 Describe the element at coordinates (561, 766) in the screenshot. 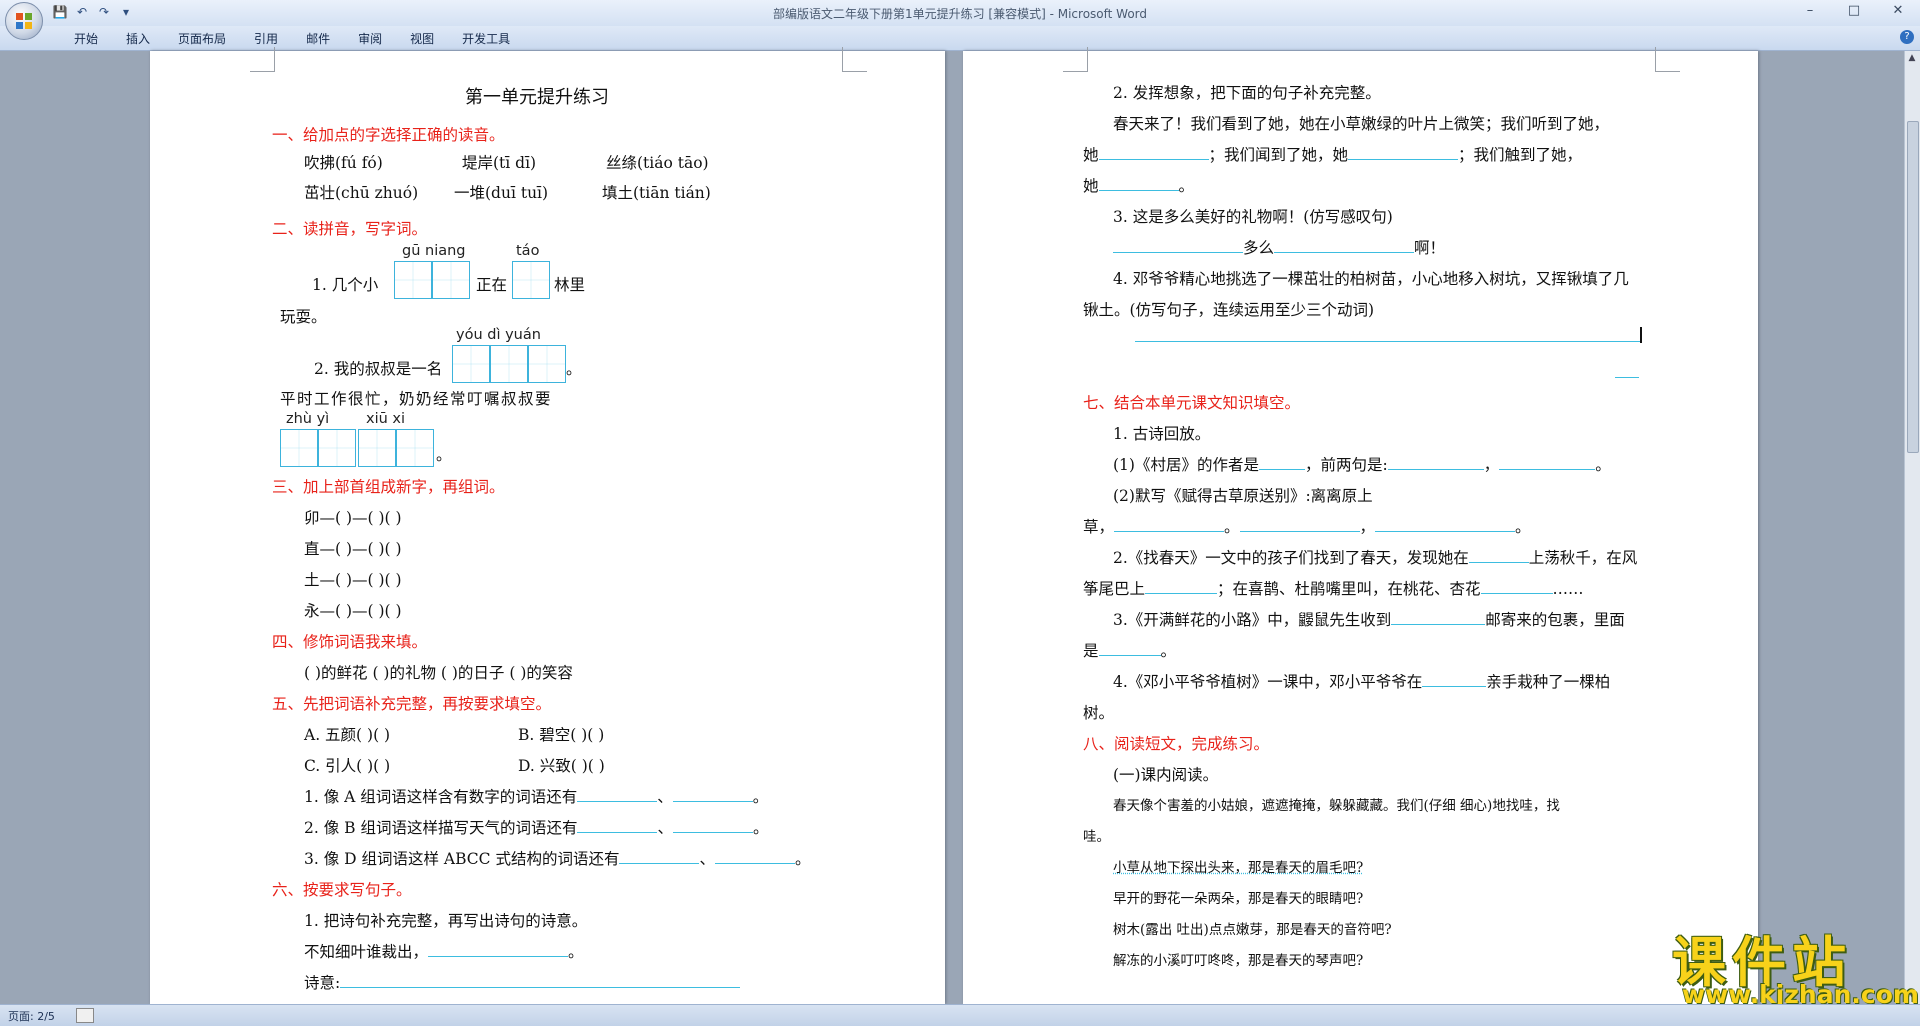

I see `text-line: D. 兴致( )( )` at that location.